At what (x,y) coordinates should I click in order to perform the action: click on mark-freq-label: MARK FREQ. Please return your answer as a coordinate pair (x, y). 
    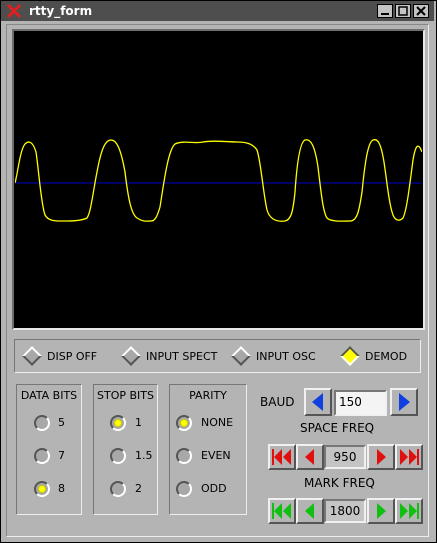
    Looking at the image, I should click on (339, 483).